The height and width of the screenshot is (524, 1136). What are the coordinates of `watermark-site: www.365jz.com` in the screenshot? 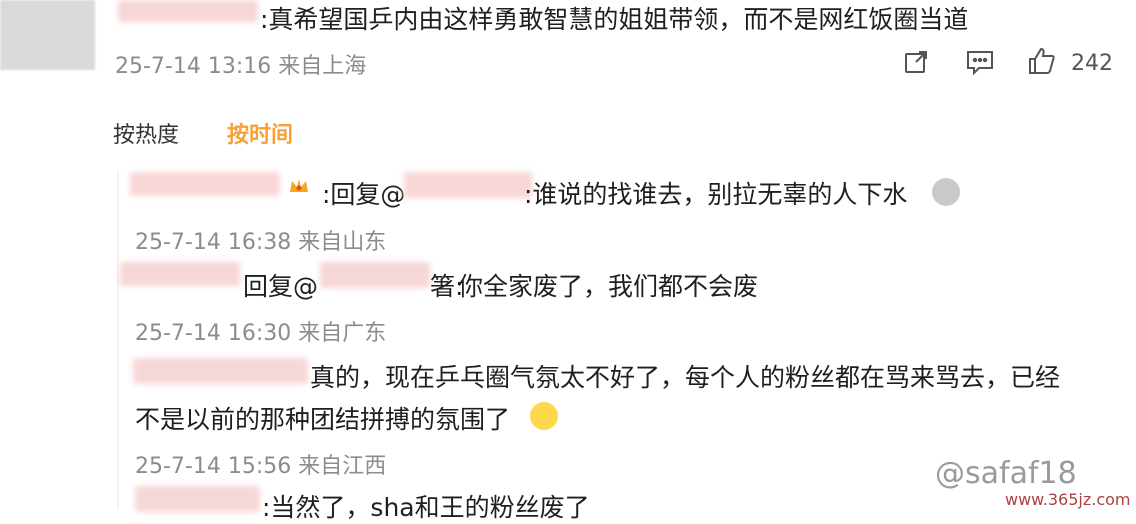 It's located at (1068, 499).